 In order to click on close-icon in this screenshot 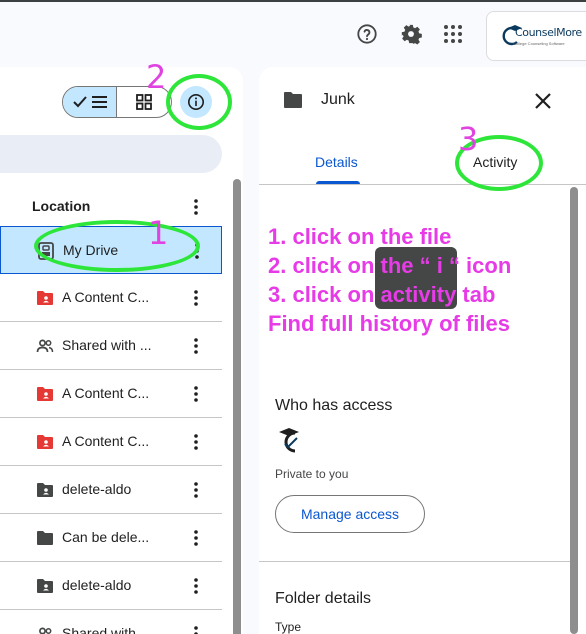, I will do `click(543, 101)`.